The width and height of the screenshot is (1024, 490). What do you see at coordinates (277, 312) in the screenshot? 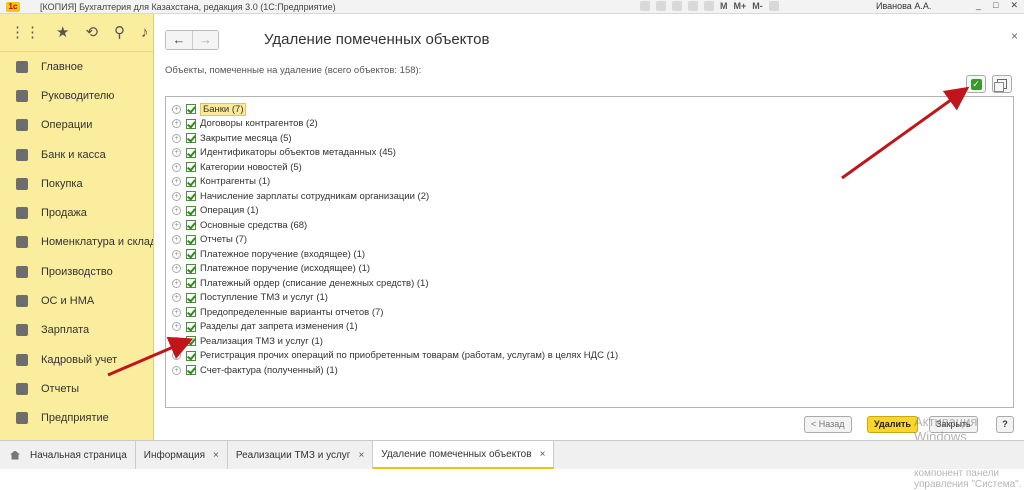
I see `tree-row: + Предопределенные варианты отчетов (7)` at bounding box center [277, 312].